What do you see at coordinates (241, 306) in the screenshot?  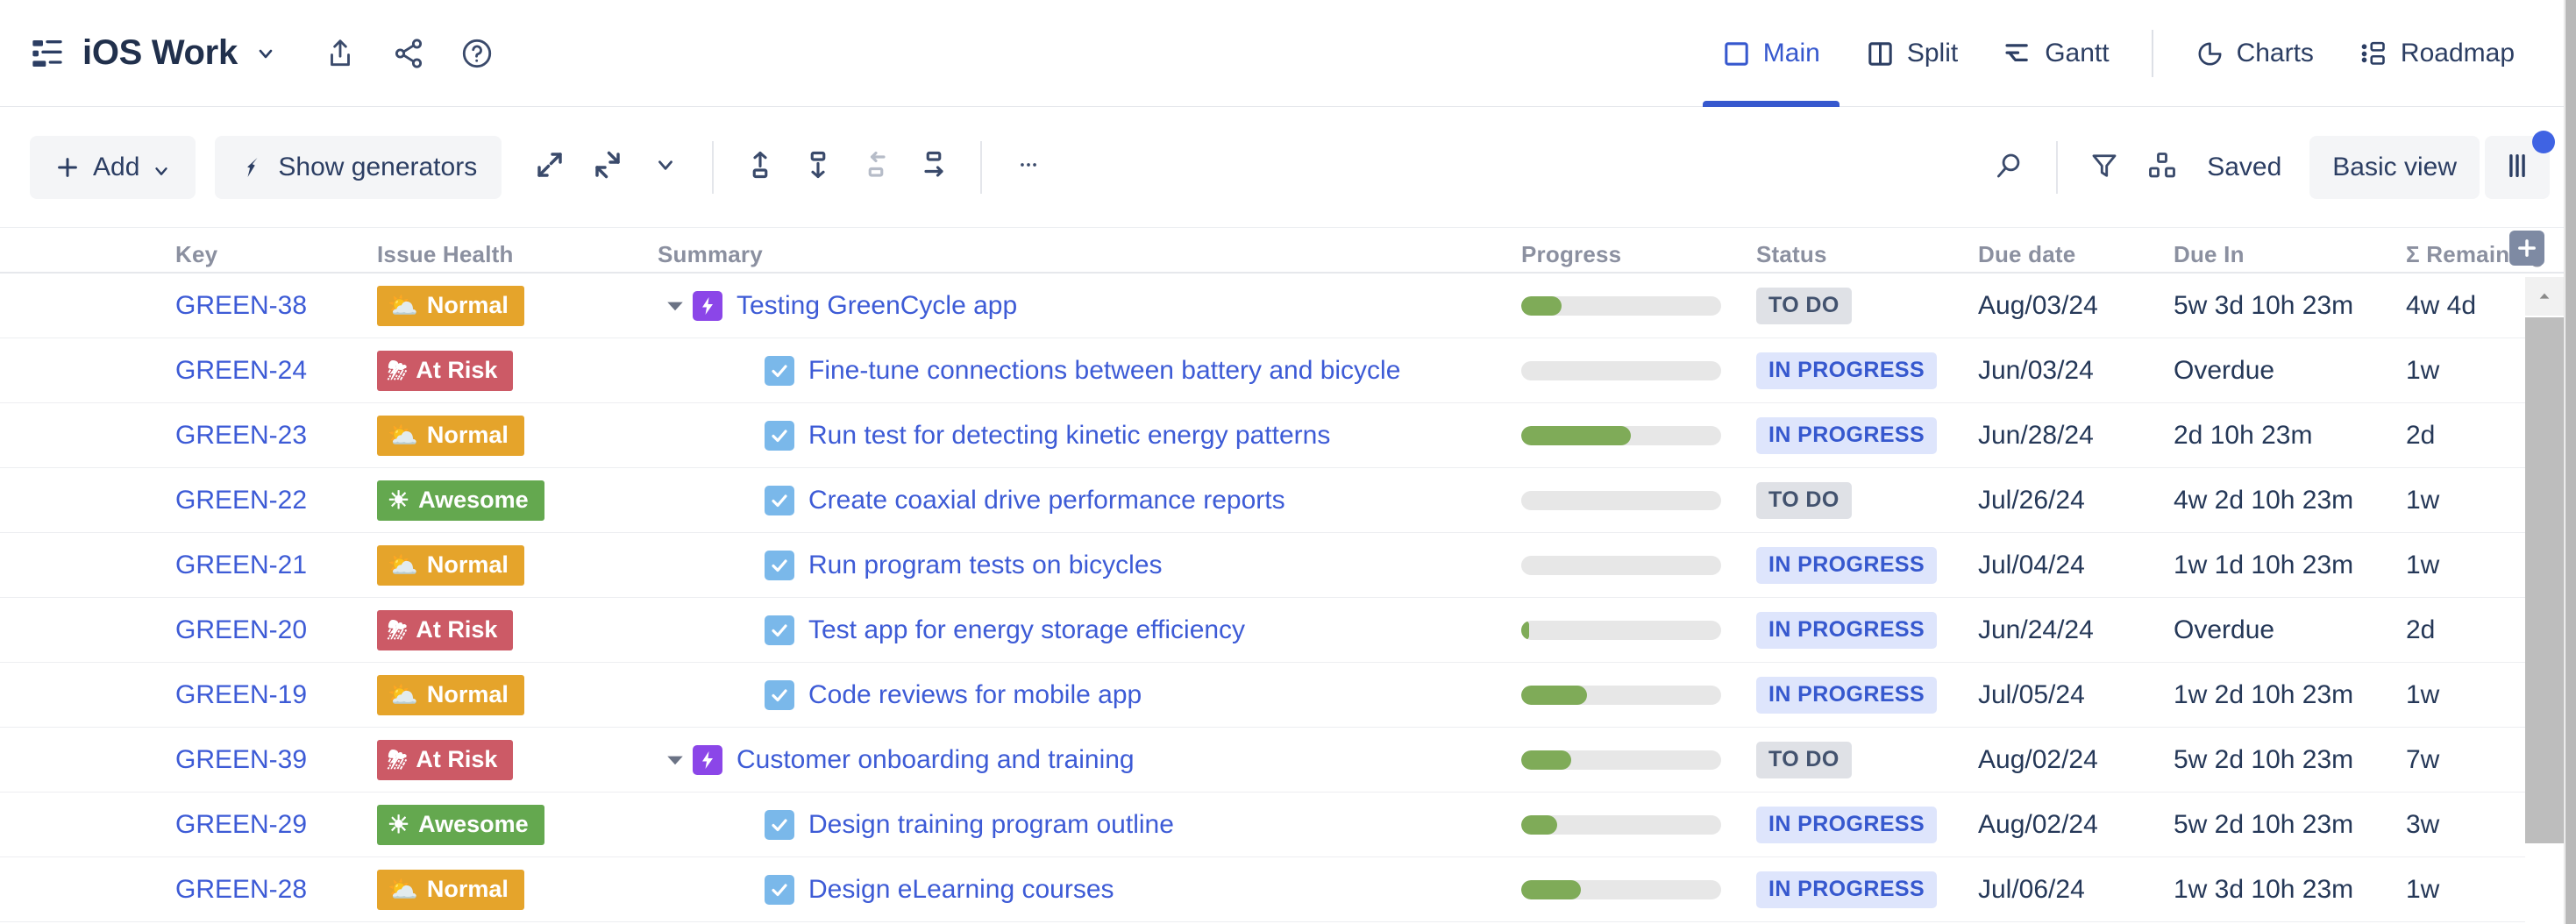 I see `issue-key-link: GREEN-38` at bounding box center [241, 306].